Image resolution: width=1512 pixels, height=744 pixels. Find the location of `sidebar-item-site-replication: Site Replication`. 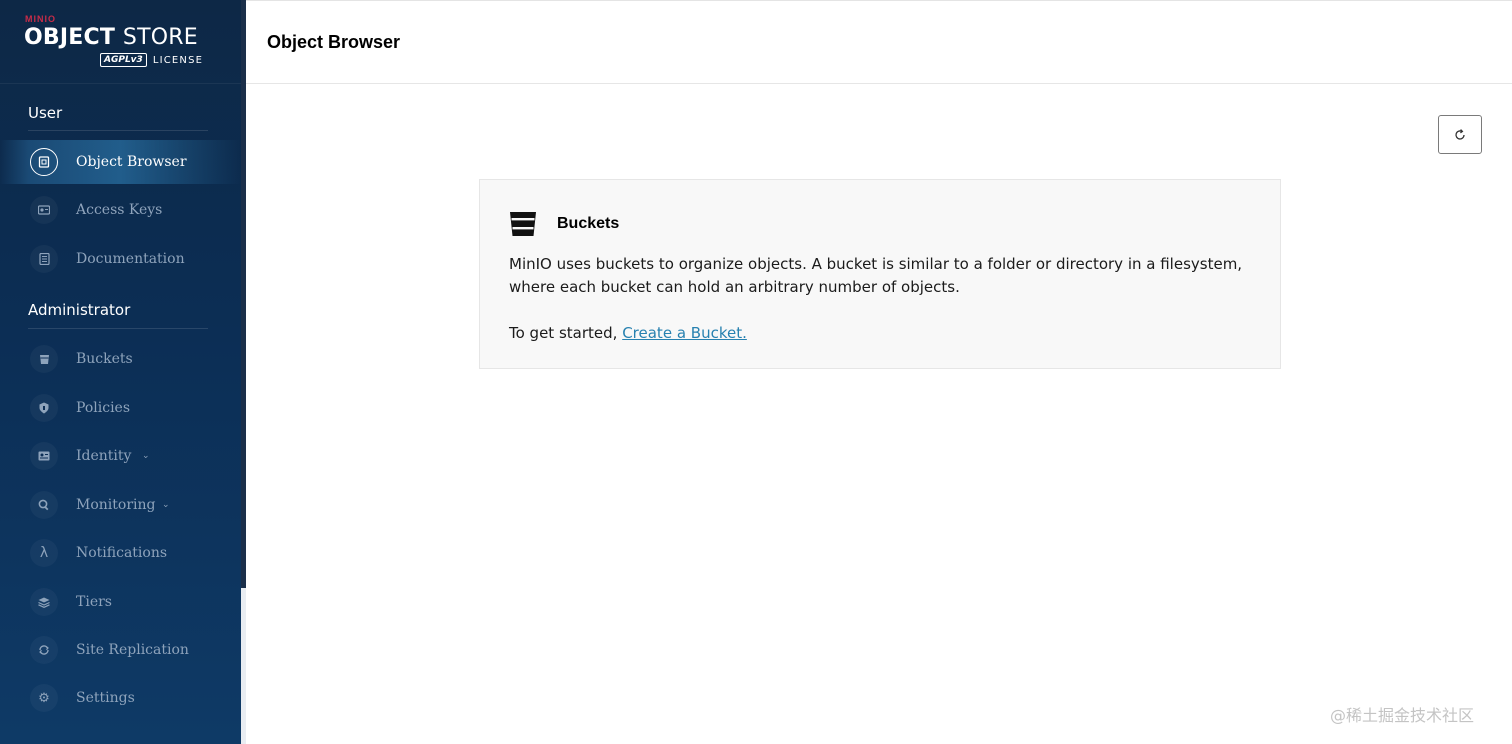

sidebar-item-site-replication: Site Replication is located at coordinates (120, 650).